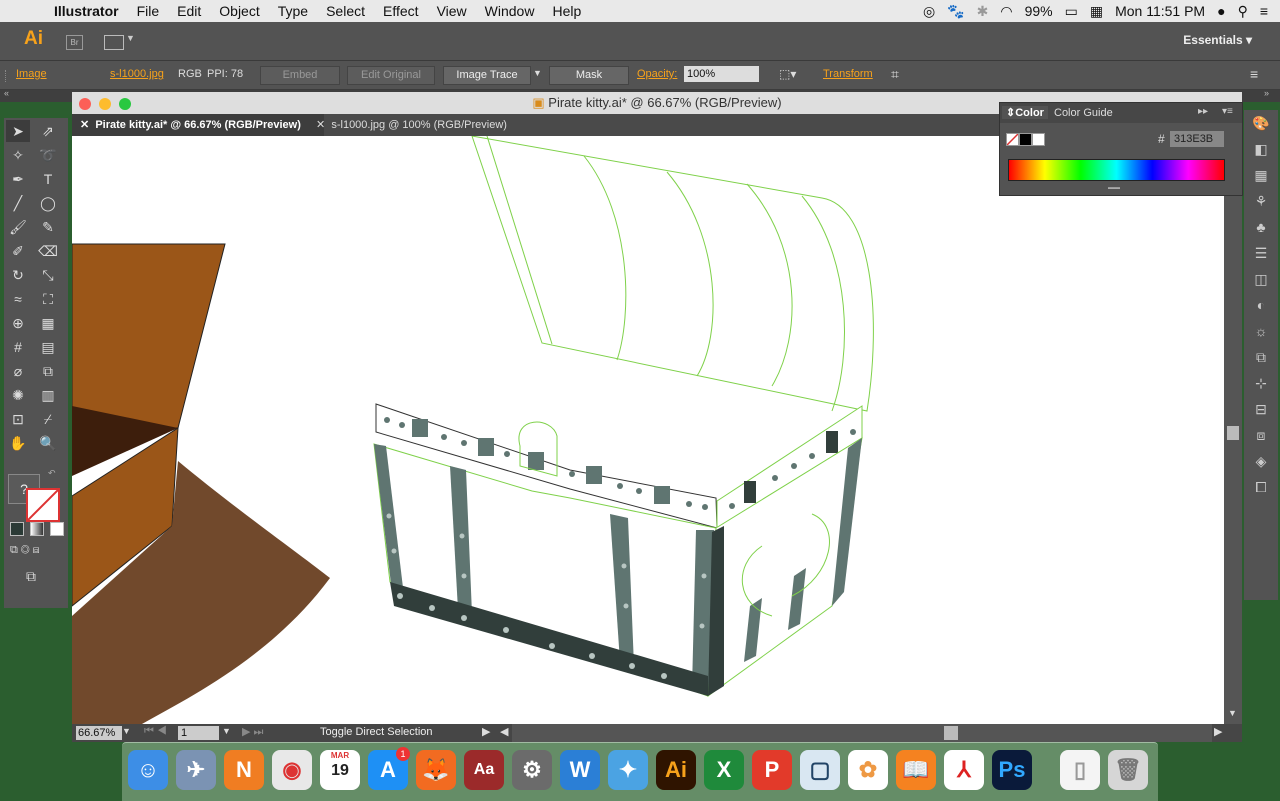  I want to click on panel-menu-icon: ≡, so click(1254, 74).